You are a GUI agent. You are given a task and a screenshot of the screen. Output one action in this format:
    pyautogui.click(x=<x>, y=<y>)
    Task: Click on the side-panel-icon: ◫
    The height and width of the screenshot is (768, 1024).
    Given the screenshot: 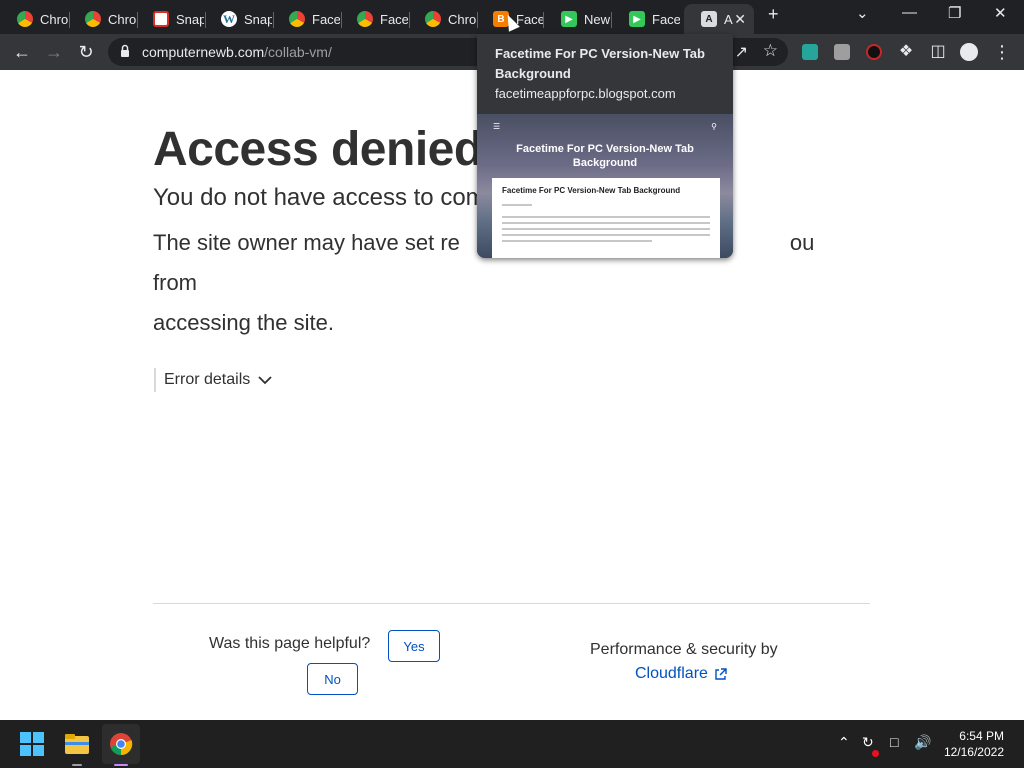 What is the action you would take?
    pyautogui.click(x=938, y=52)
    